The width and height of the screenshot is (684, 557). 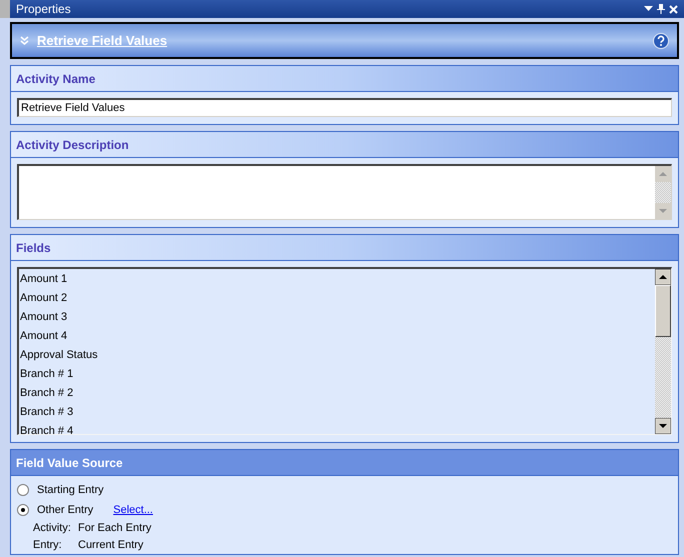 I want to click on list-item: Amount 1, so click(x=337, y=279).